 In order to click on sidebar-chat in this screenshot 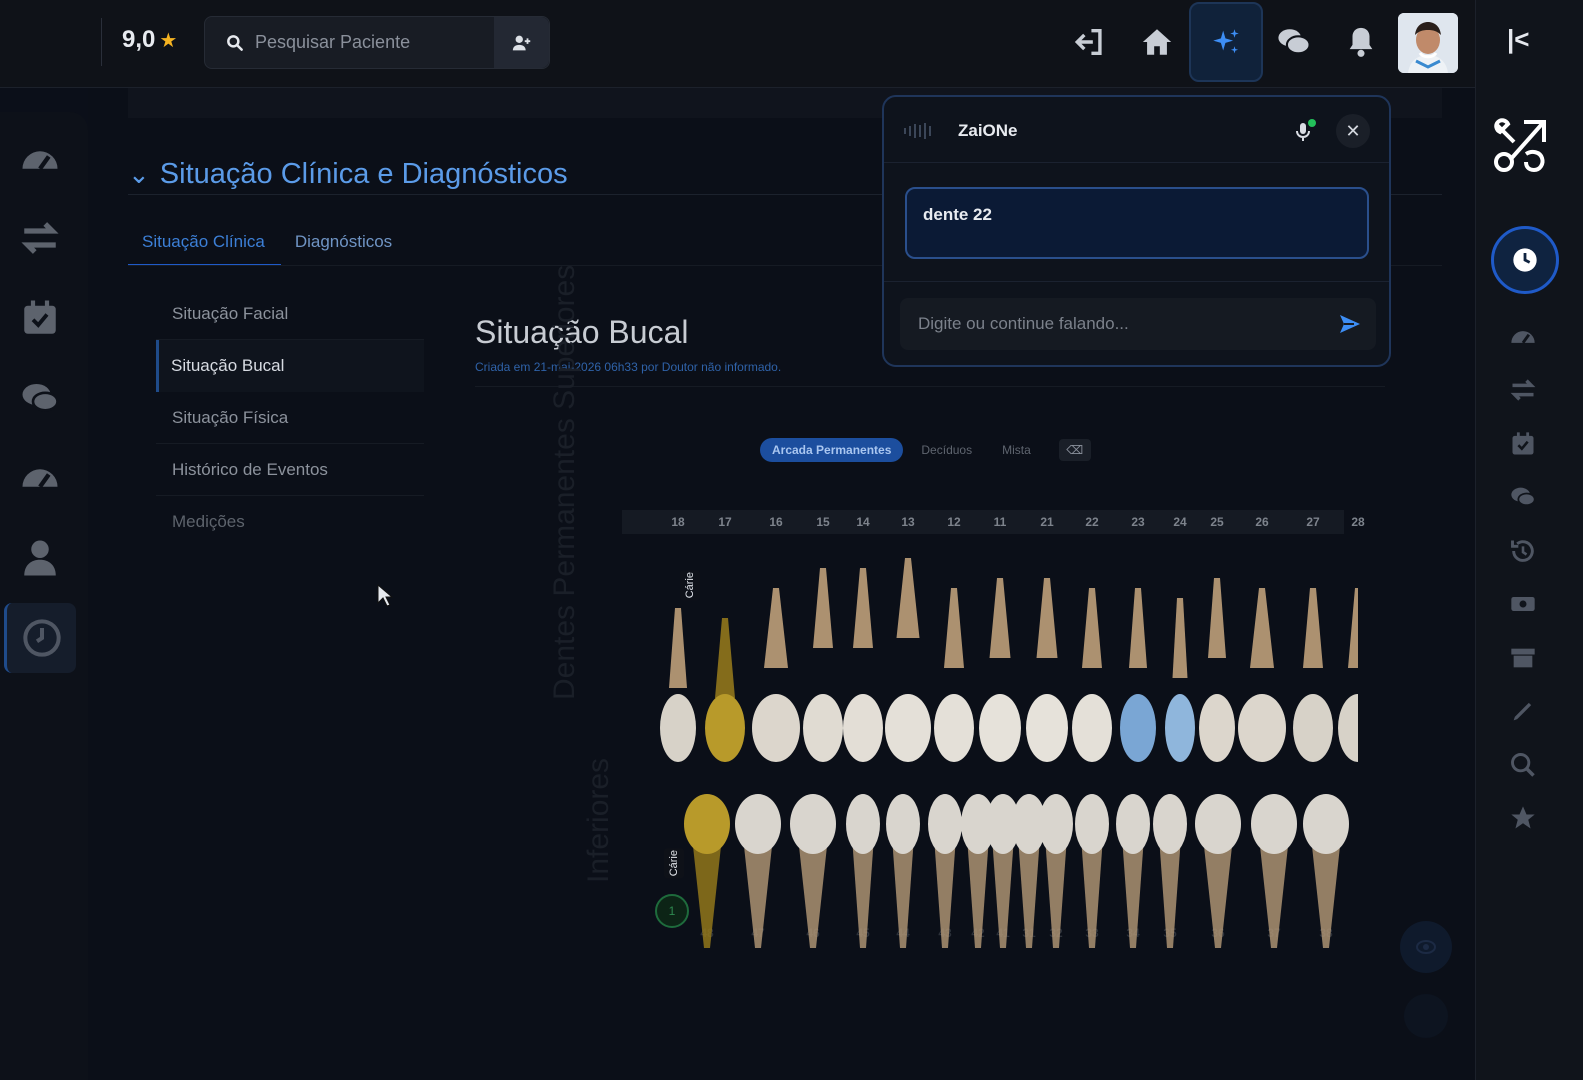, I will do `click(40, 398)`.